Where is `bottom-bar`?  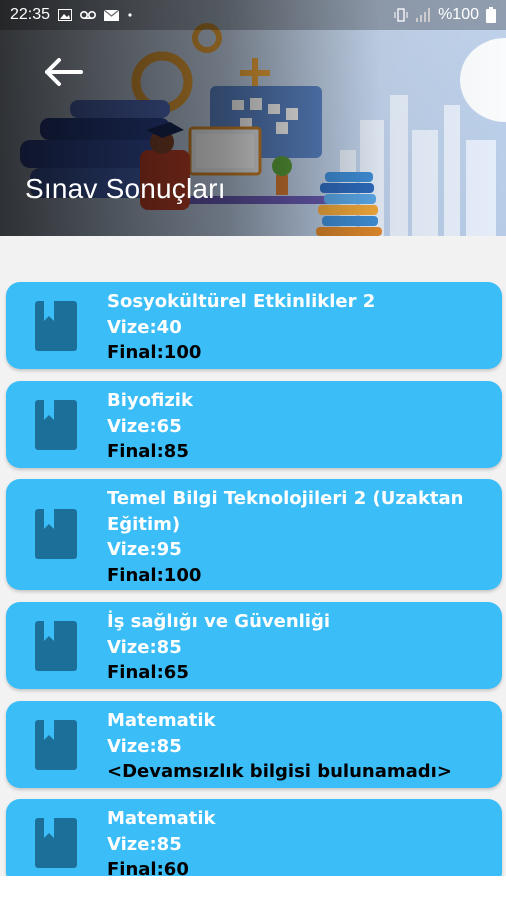
bottom-bar is located at coordinates (253, 888).